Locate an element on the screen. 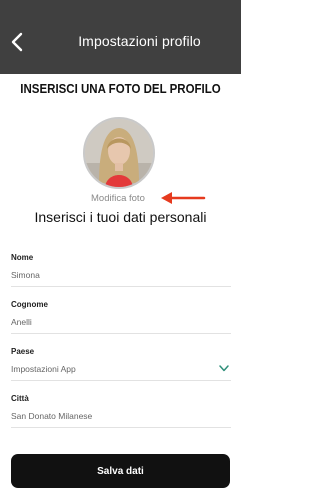 The image size is (320, 498). app-header: Impostazioni profilo is located at coordinates (120, 37).